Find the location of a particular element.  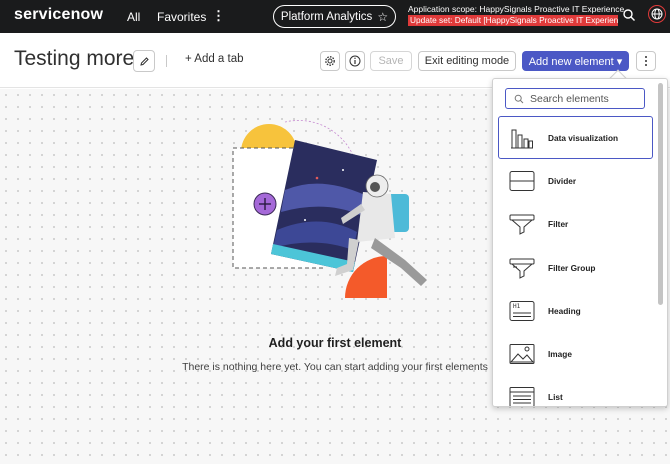

list-icon is located at coordinates (522, 396).